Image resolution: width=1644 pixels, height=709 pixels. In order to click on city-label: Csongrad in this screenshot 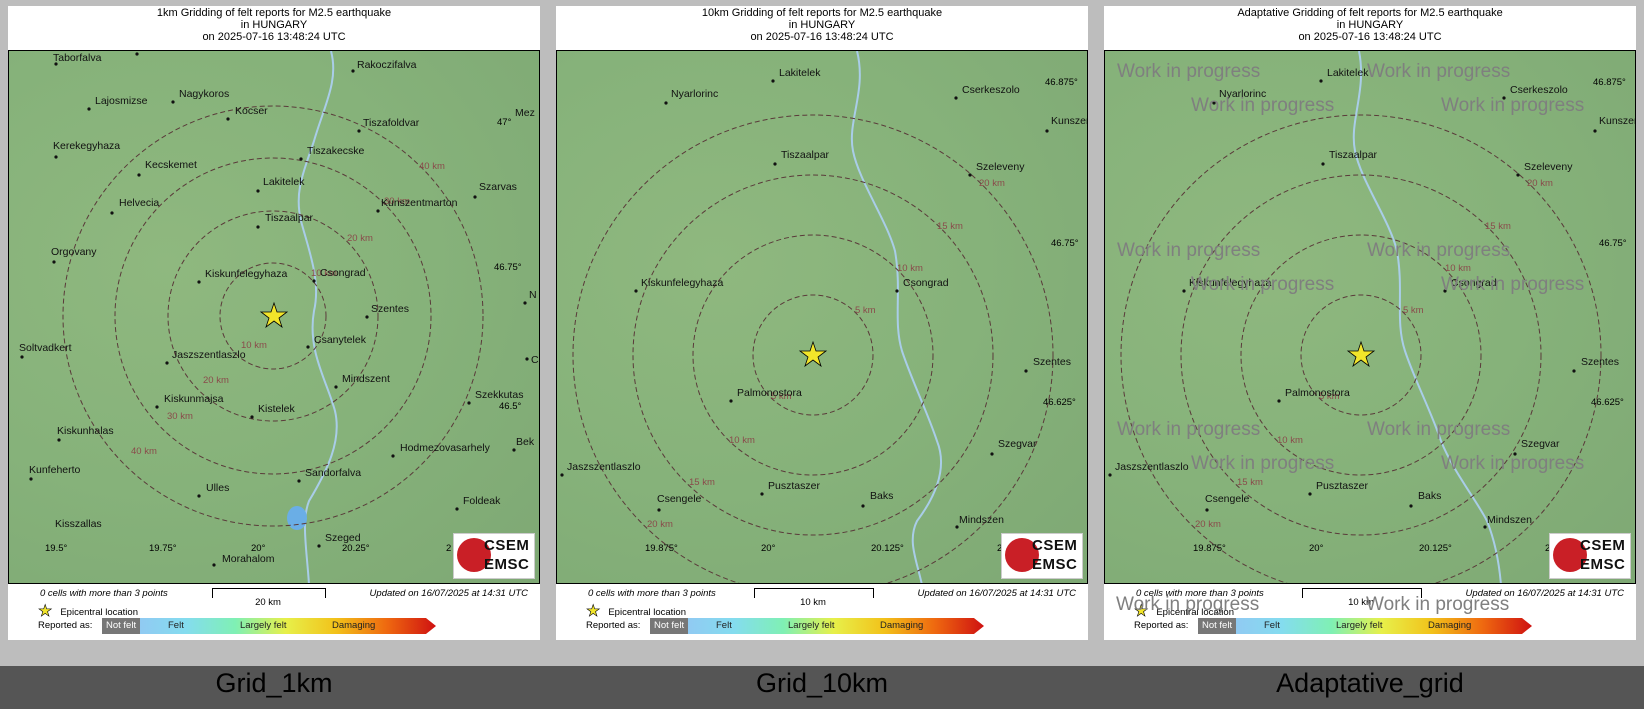, I will do `click(343, 273)`.